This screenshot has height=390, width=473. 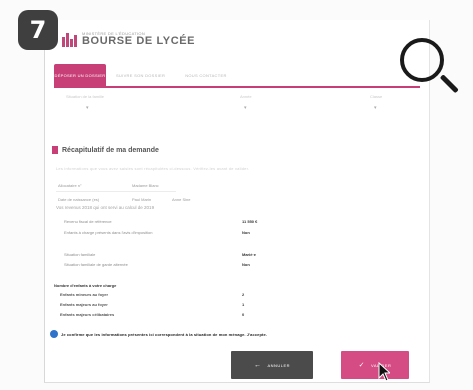 What do you see at coordinates (243, 314) in the screenshot?
I see `calc-value: 0` at bounding box center [243, 314].